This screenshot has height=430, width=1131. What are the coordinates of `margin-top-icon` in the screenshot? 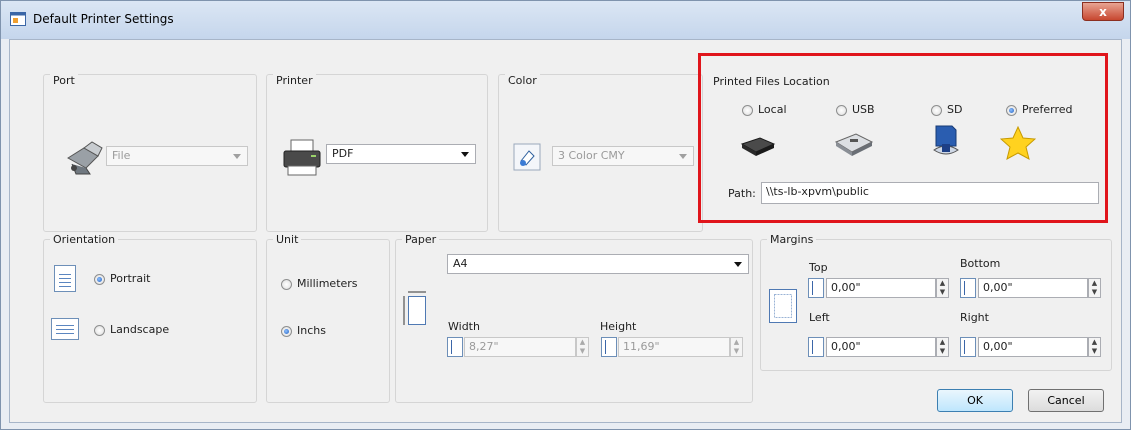 It's located at (816, 288).